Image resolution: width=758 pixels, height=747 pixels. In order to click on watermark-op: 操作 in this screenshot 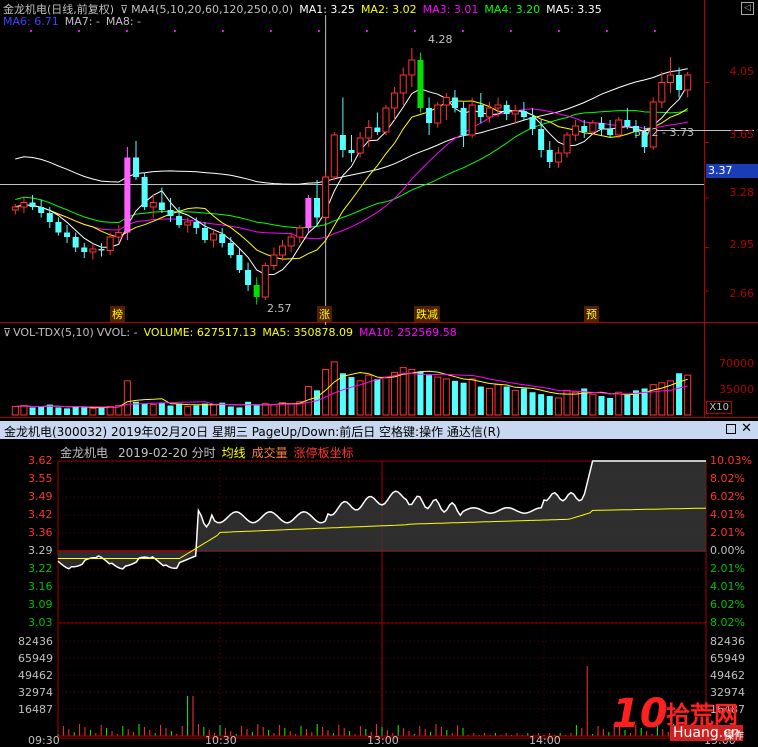, I will do `click(734, 736)`.